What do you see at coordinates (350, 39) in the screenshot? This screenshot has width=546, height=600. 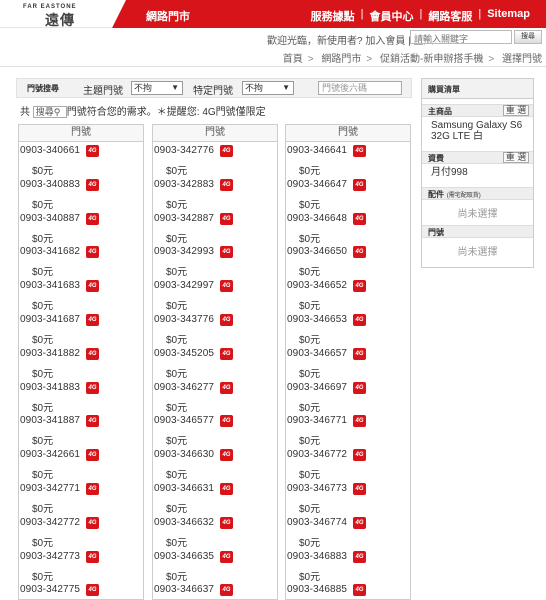 I see `welcome-text: 歡迎光臨，新使用者? 加入會員 | 登入` at bounding box center [350, 39].